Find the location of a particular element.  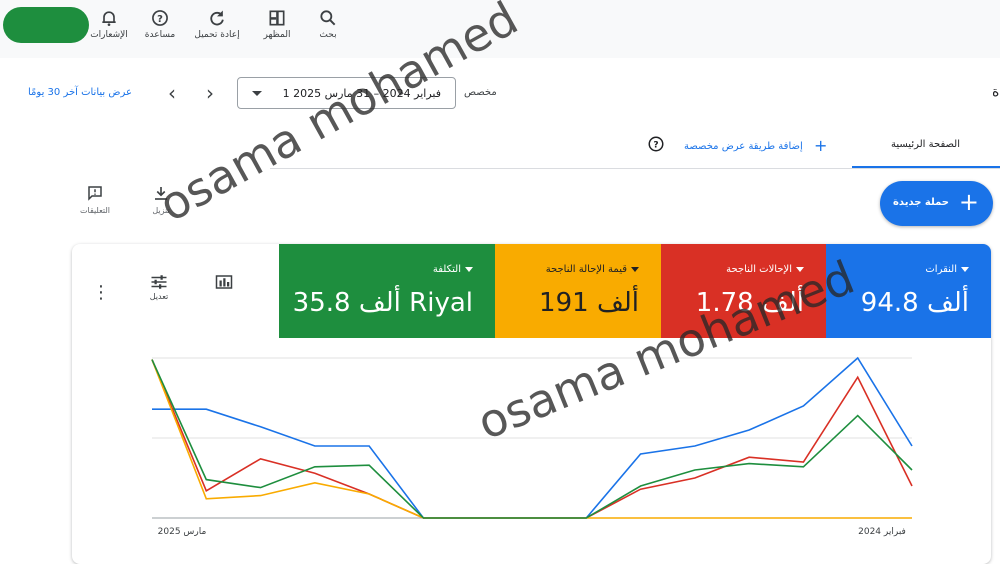

metric-conversions: الإحالات الناجحة 1.78 ألف is located at coordinates (743, 291).